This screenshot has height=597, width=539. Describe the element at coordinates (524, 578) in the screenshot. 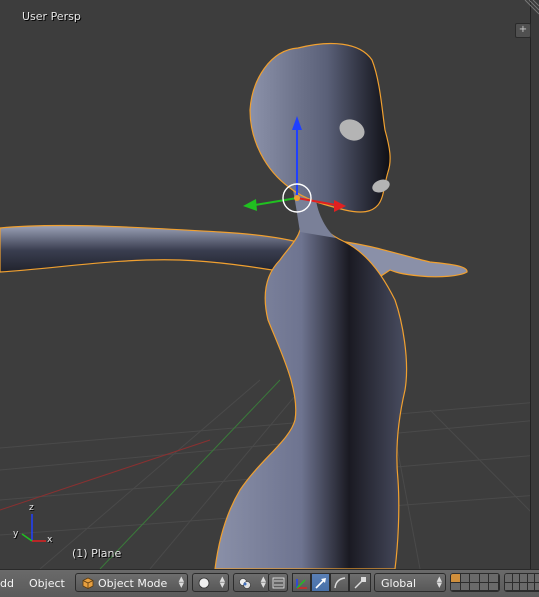

I see `layer-8-toggle` at that location.